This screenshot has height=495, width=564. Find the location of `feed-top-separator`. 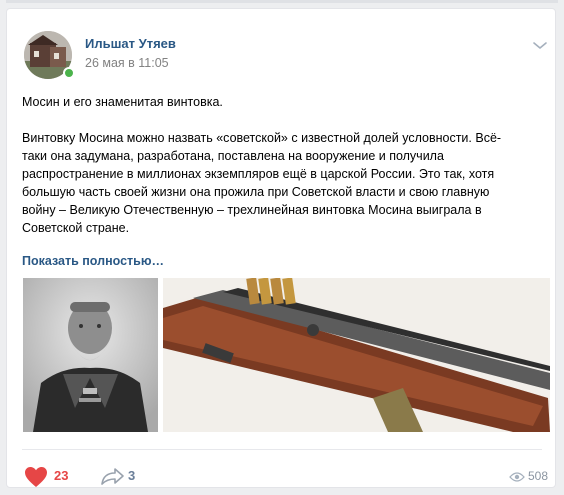

feed-top-separator is located at coordinates (282, 1).